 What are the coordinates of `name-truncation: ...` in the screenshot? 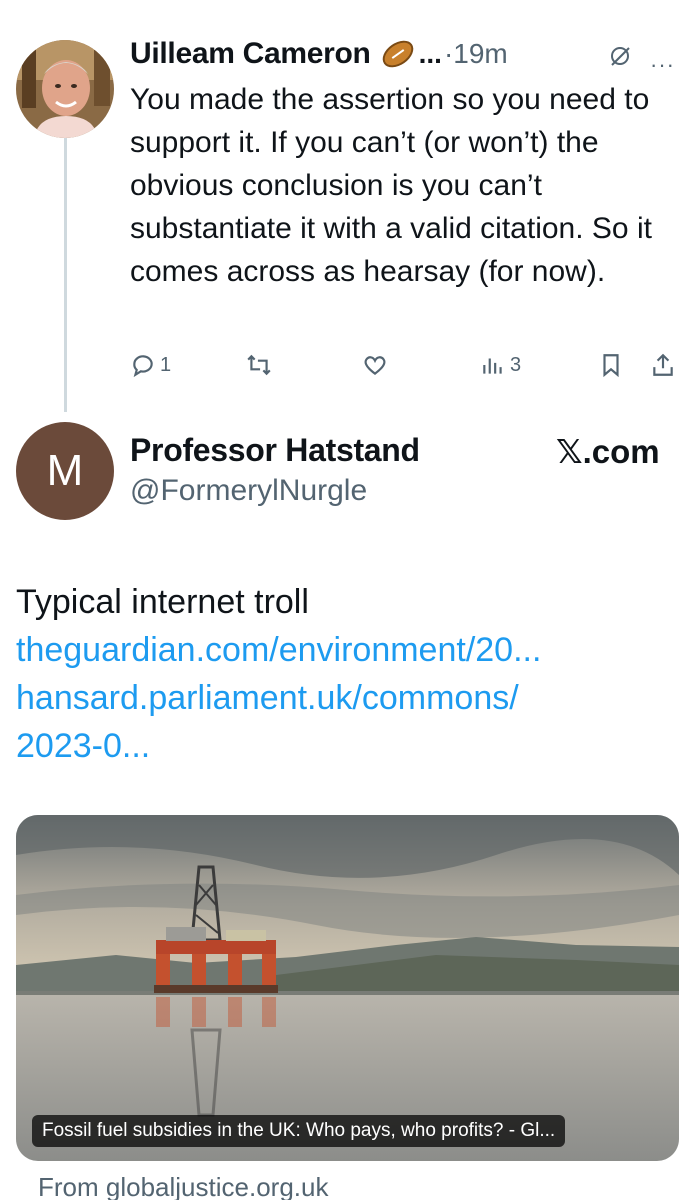 It's located at (430, 53).